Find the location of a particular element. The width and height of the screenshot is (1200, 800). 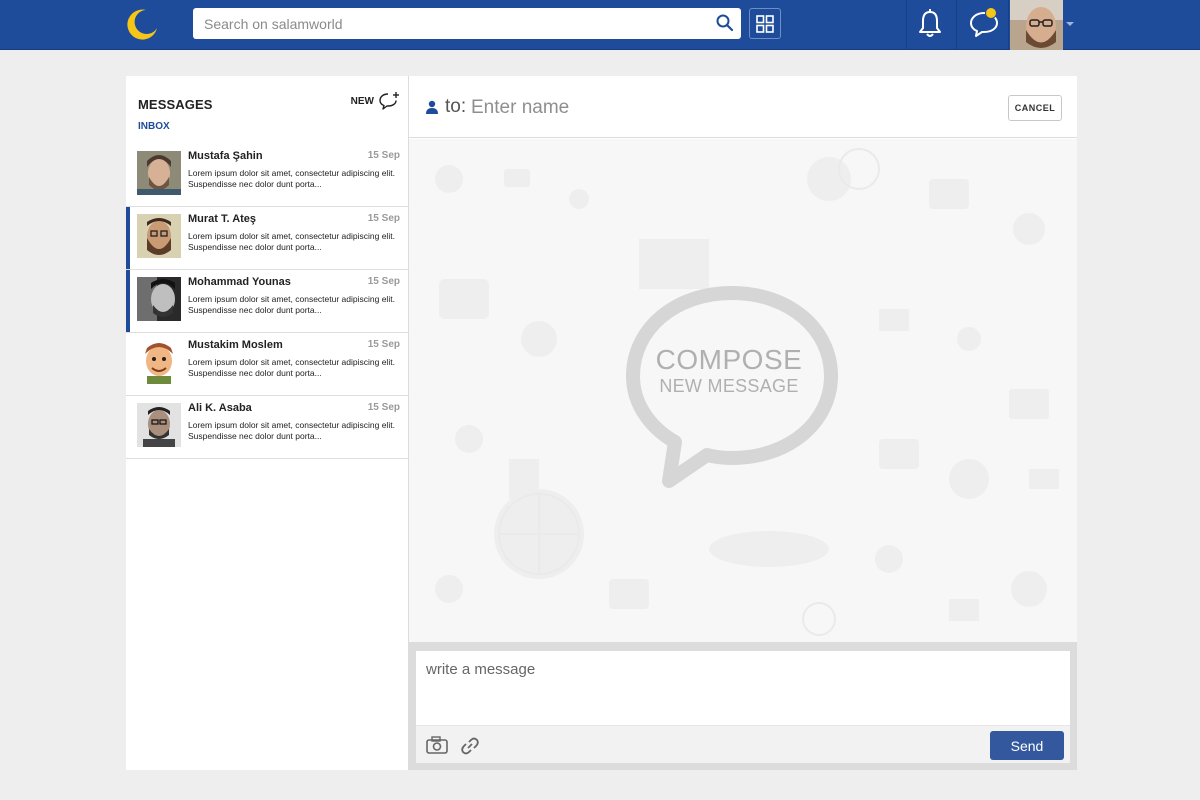

compose-subheading: NEW MESSAGE is located at coordinates (729, 386).